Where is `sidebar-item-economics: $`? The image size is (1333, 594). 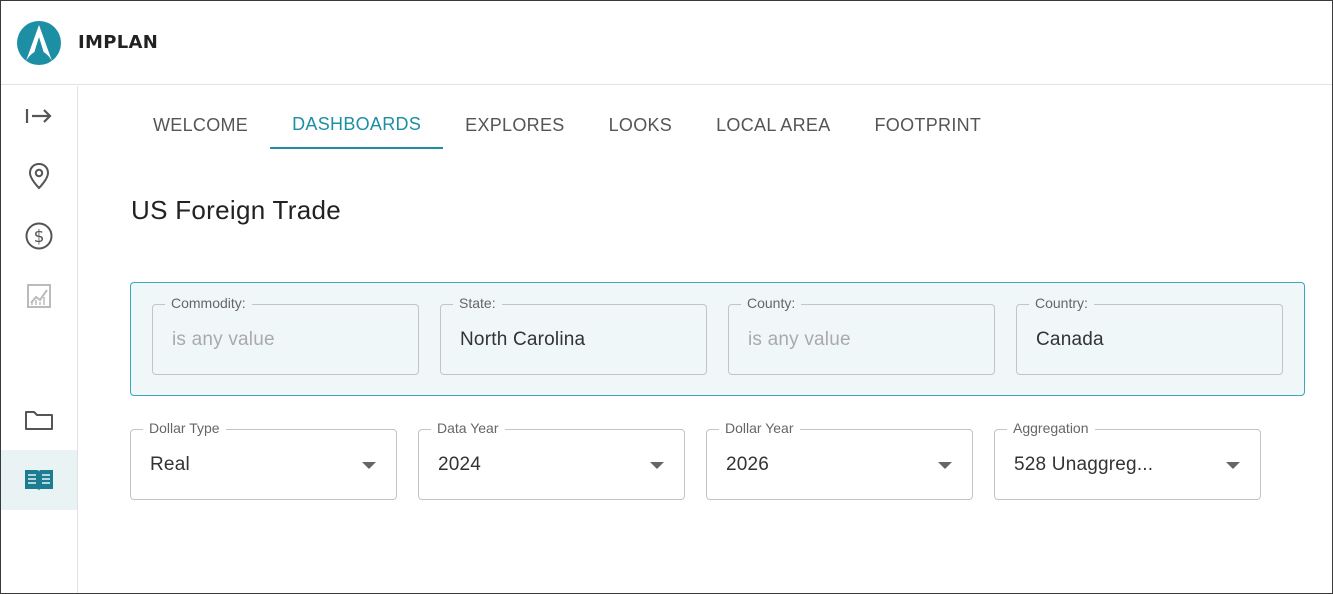
sidebar-item-economics: $ is located at coordinates (39, 236).